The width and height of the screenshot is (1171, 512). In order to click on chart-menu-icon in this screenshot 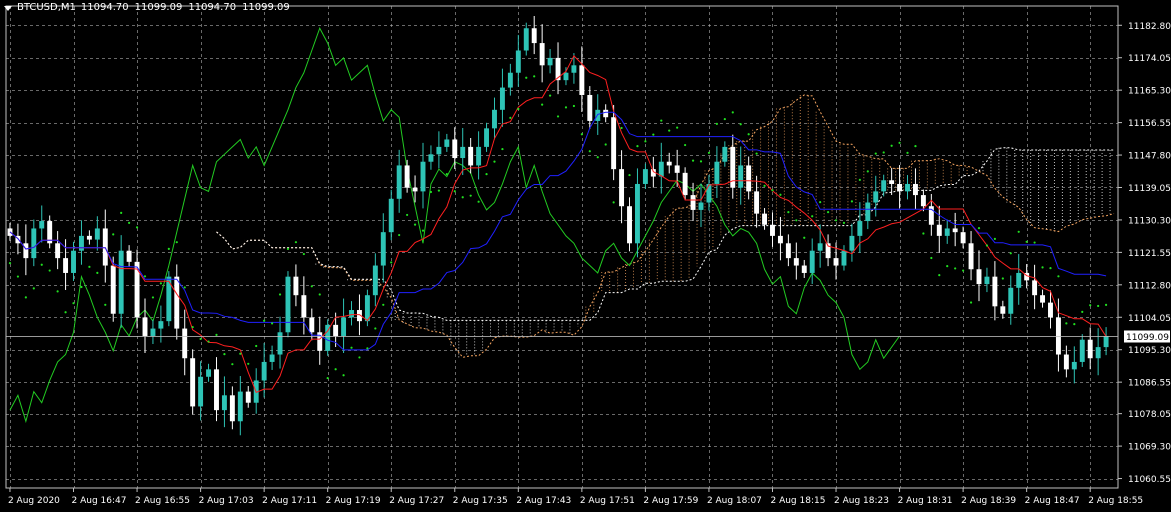, I will do `click(8, 8)`.